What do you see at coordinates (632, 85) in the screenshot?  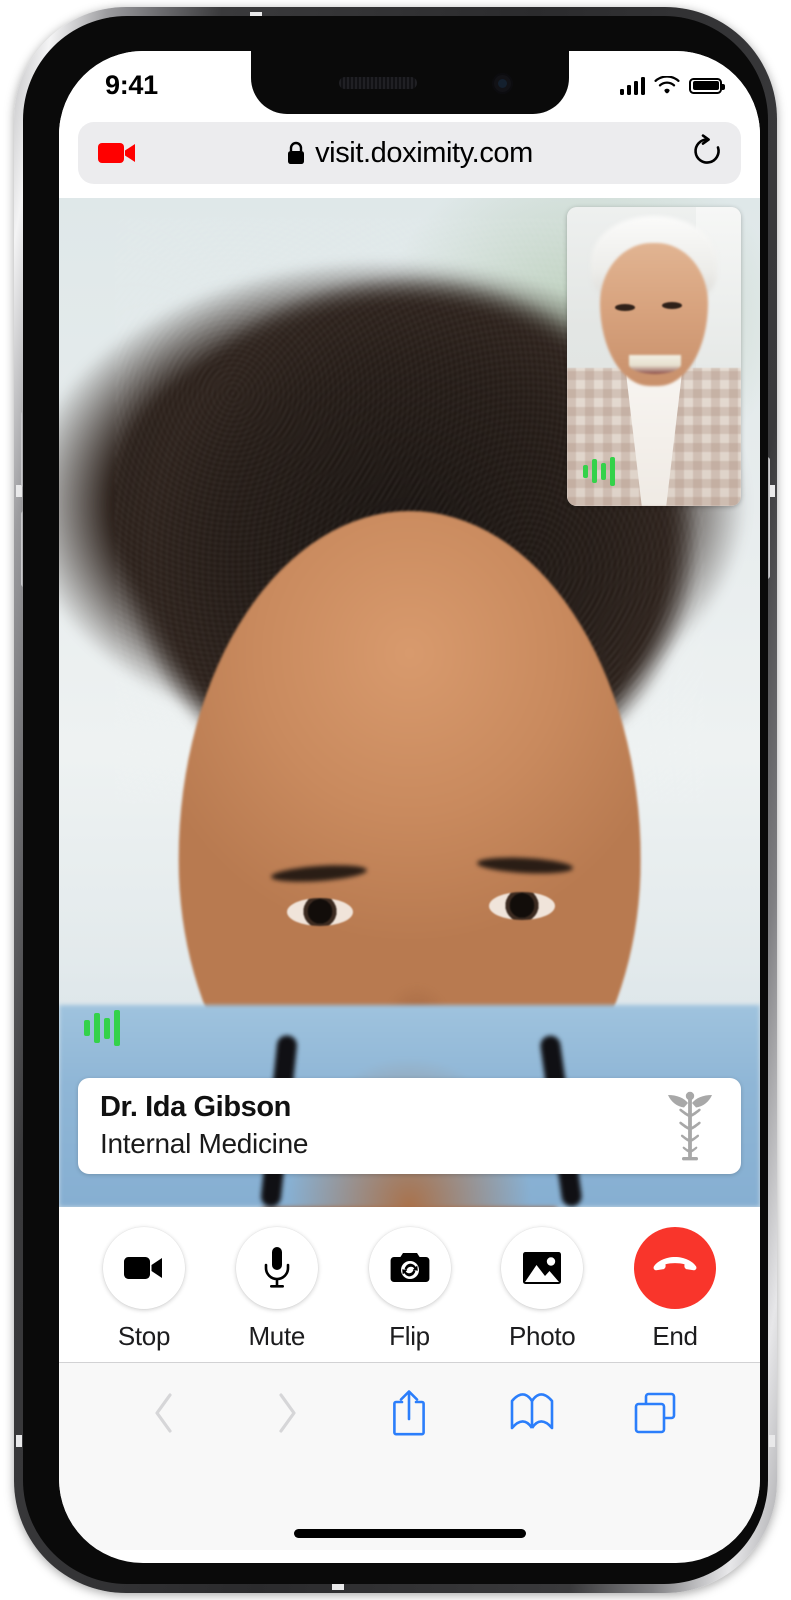 I see `cellular-signal-icon` at bounding box center [632, 85].